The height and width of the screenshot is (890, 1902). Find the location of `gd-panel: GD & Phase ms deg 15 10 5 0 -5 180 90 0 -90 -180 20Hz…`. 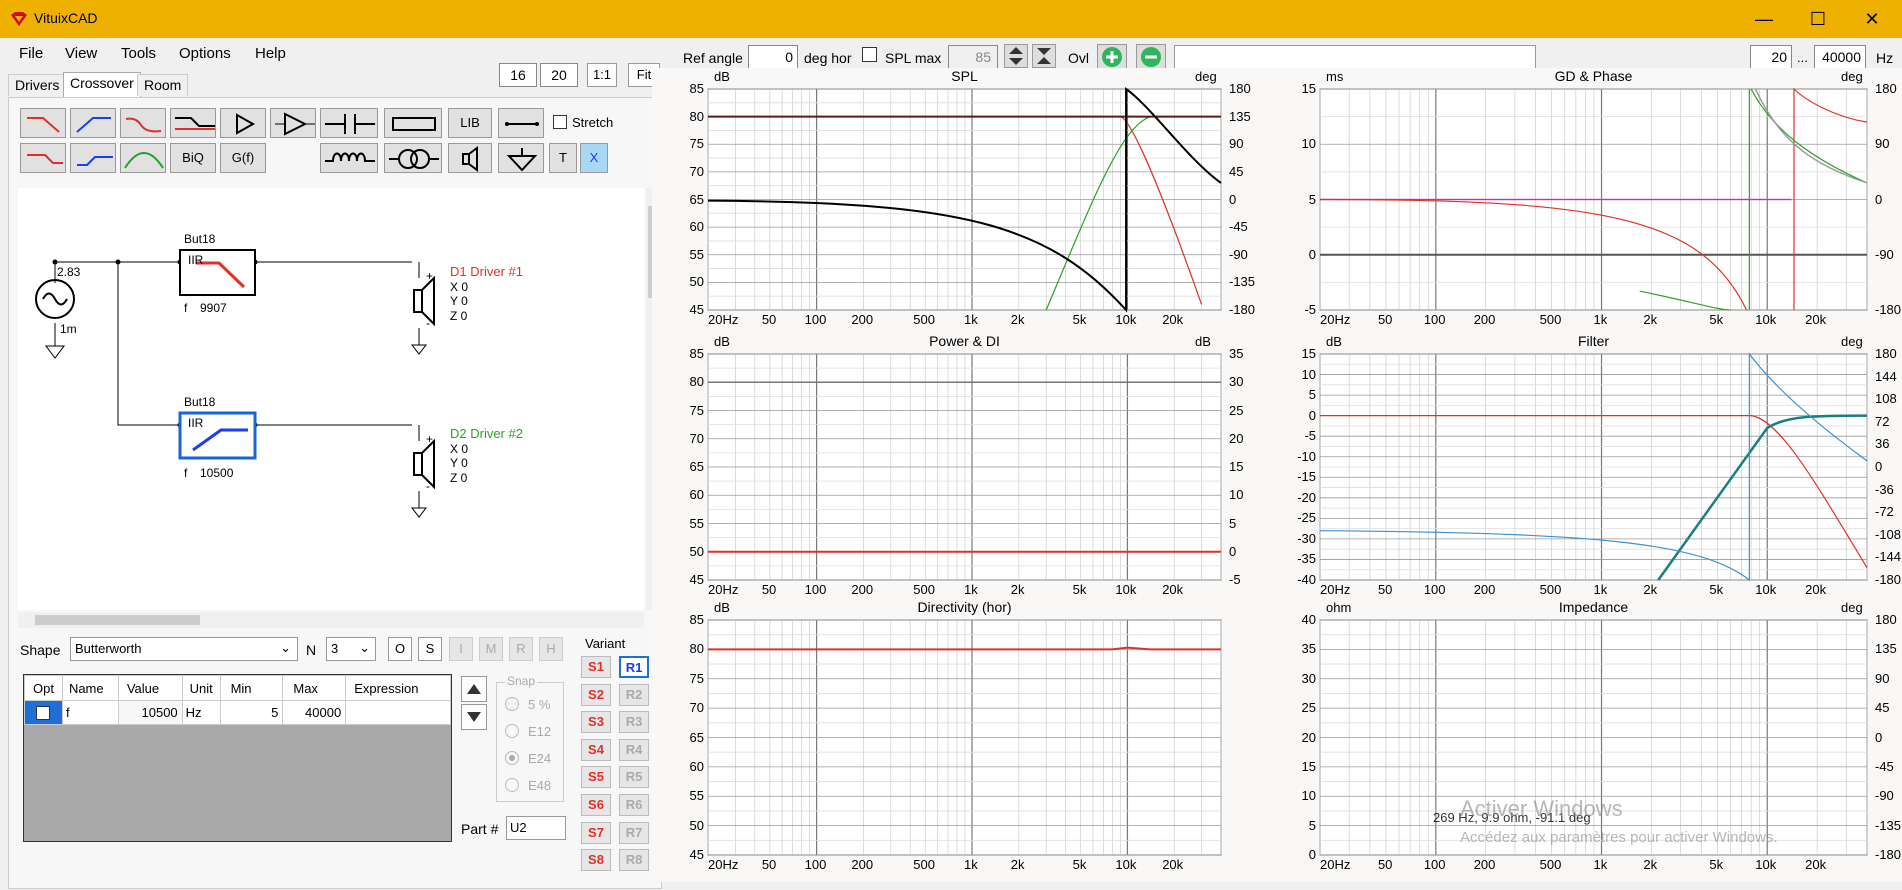

gd-panel: GD & Phase ms deg 15 10 5 0 -5 180 90 0 -90 -180 20Hz… is located at coordinates (1583, 202).